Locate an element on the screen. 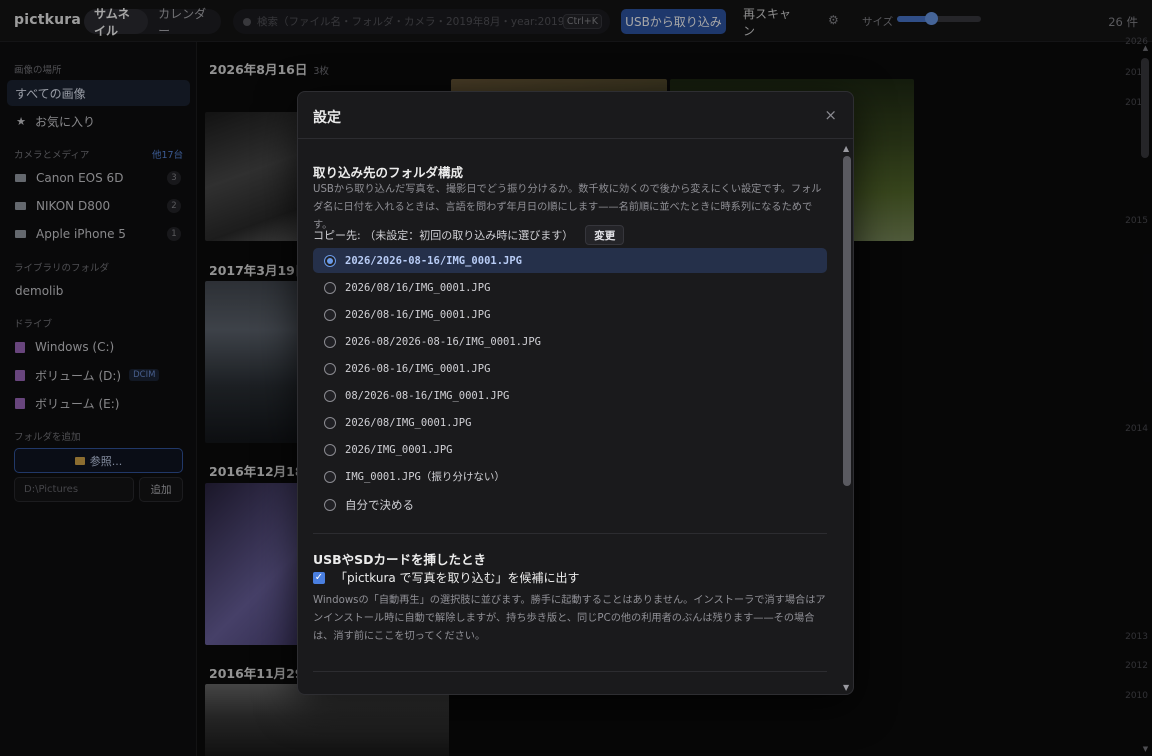 The width and height of the screenshot is (1152, 756). folder-option: IMG_0001.JPG（振り分けない） is located at coordinates (570, 476).